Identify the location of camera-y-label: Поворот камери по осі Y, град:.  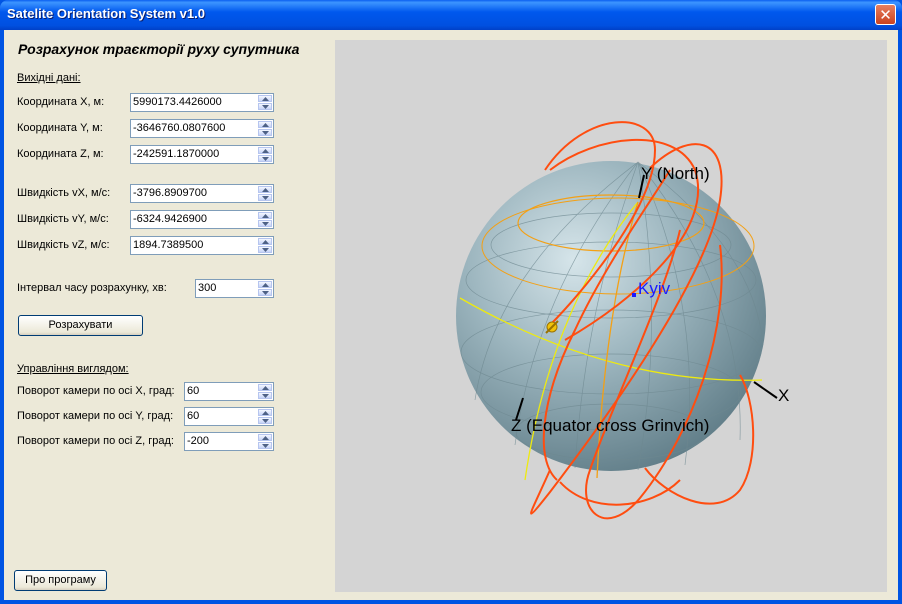
(95, 416).